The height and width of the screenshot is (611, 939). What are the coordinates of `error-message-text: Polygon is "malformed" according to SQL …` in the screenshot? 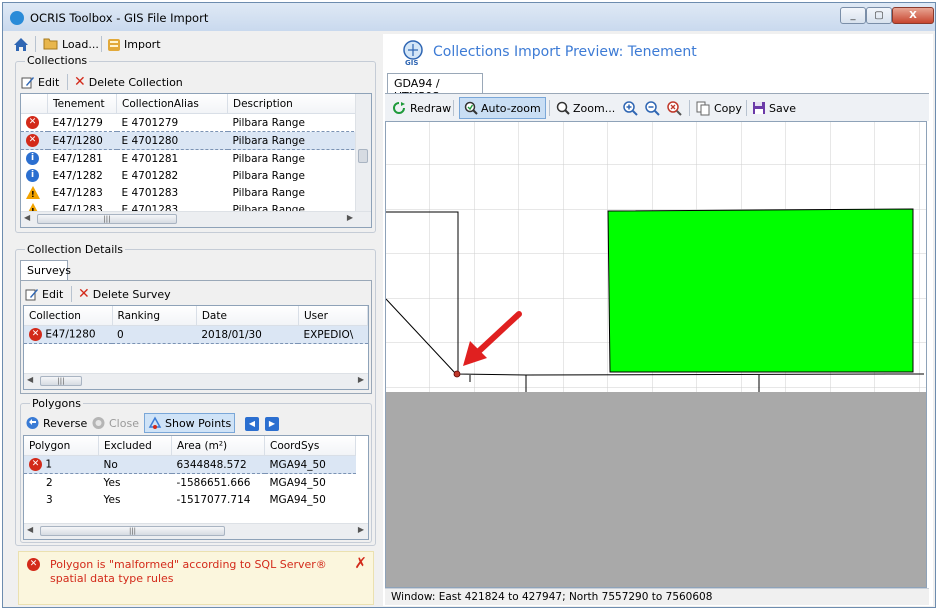 It's located at (188, 571).